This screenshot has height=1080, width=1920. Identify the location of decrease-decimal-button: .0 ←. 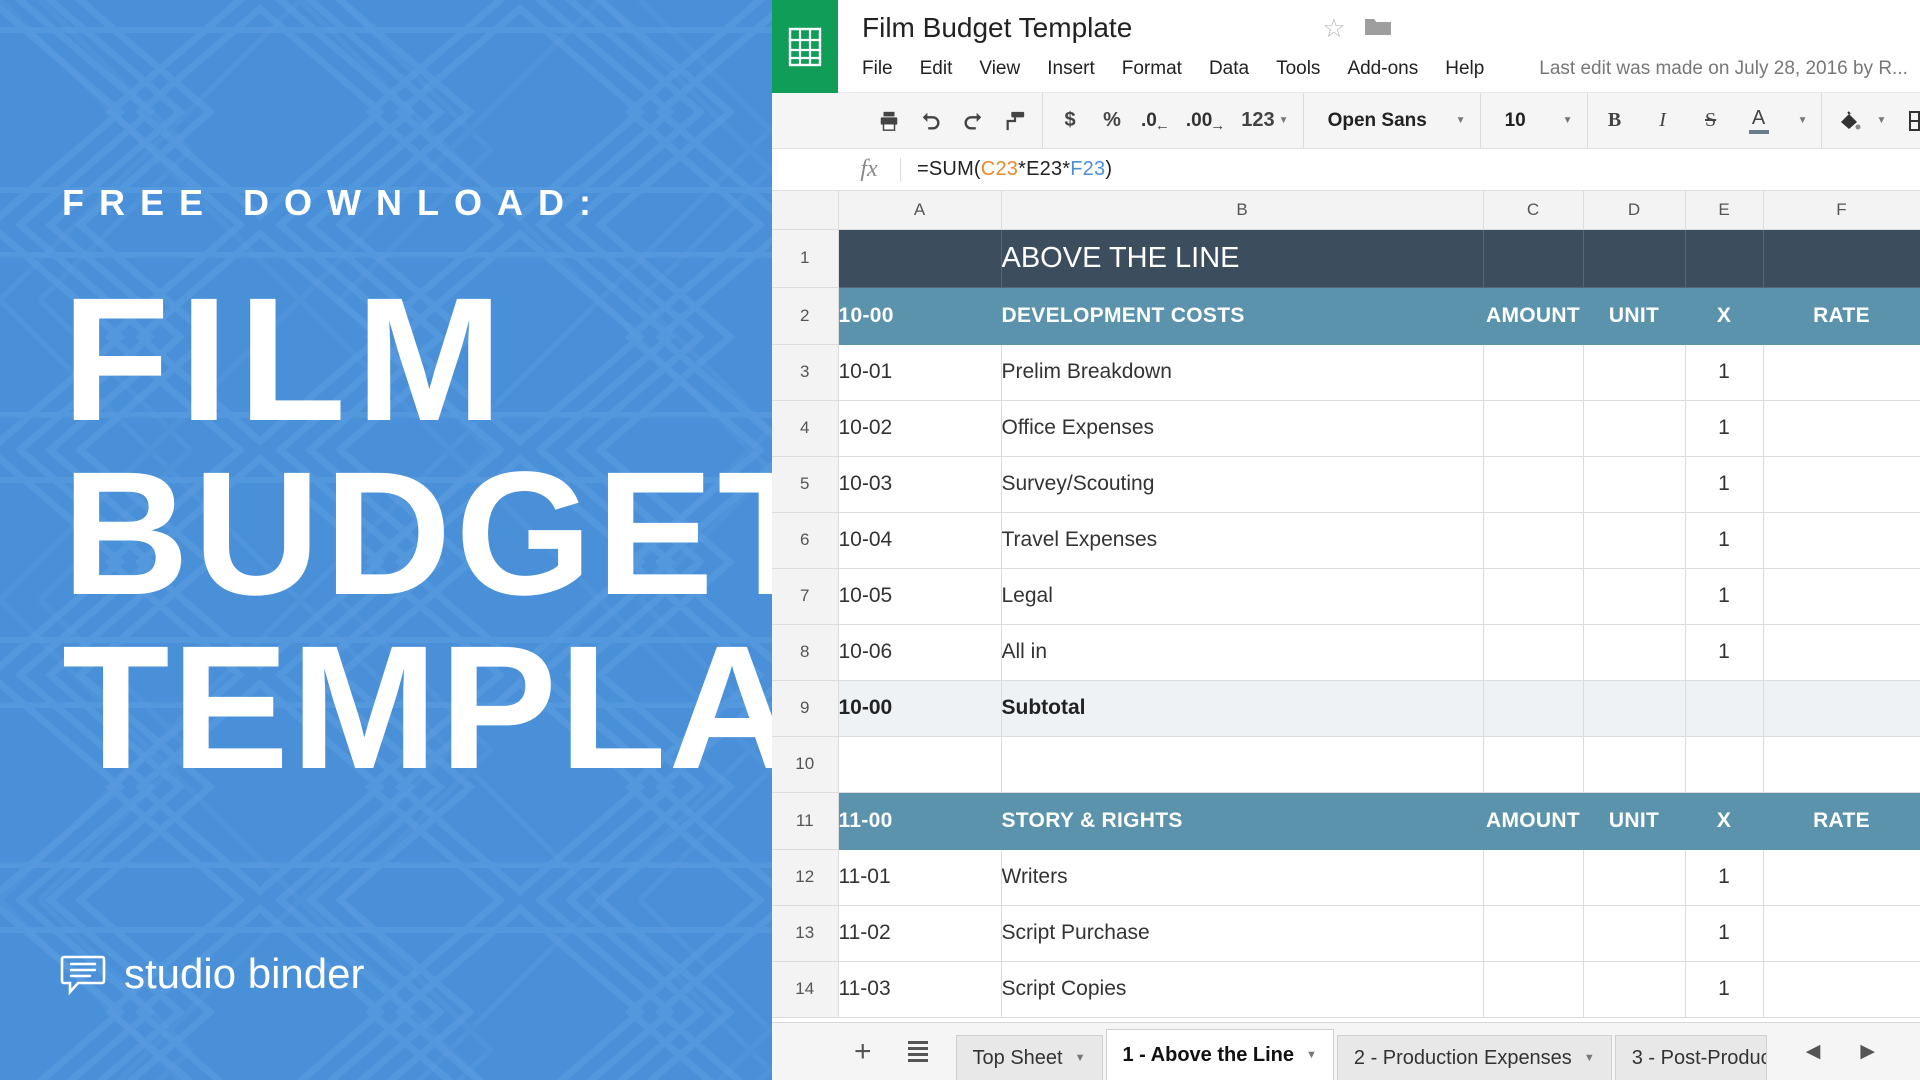
(1155, 121).